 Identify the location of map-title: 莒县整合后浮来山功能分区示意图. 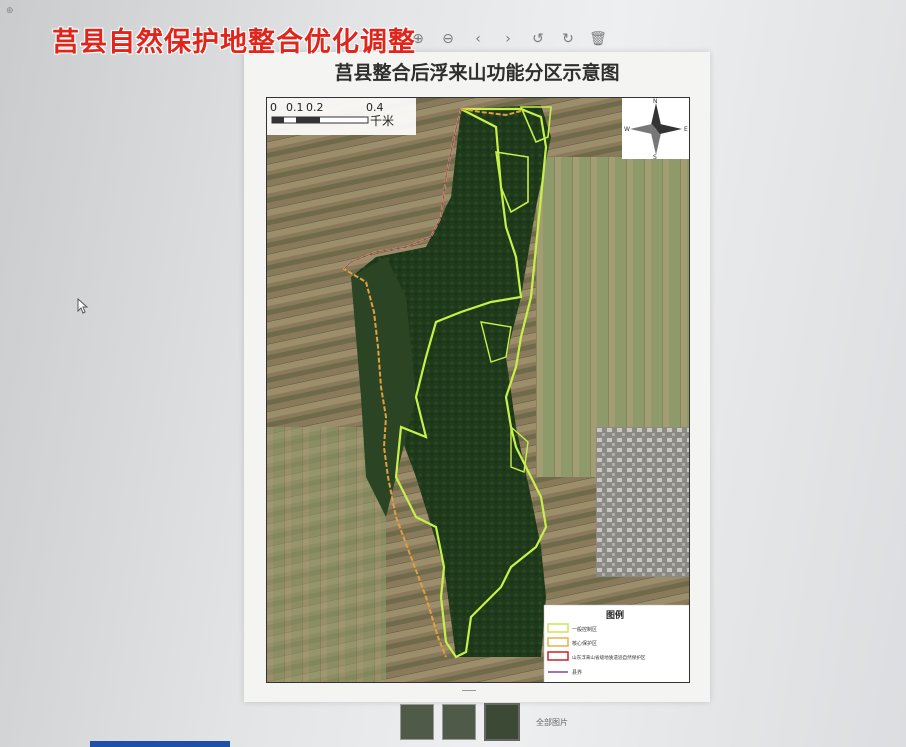
(477, 73).